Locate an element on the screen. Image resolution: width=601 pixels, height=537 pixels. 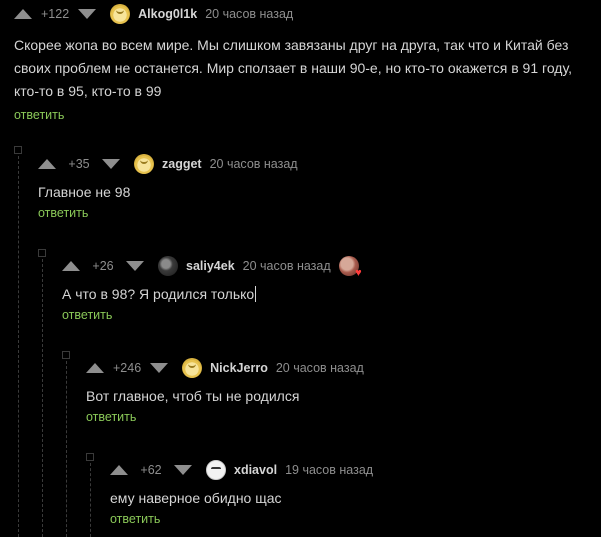
comment-header: +122 Alkog0l1k 20 часов назад is located at coordinates (307, 14).